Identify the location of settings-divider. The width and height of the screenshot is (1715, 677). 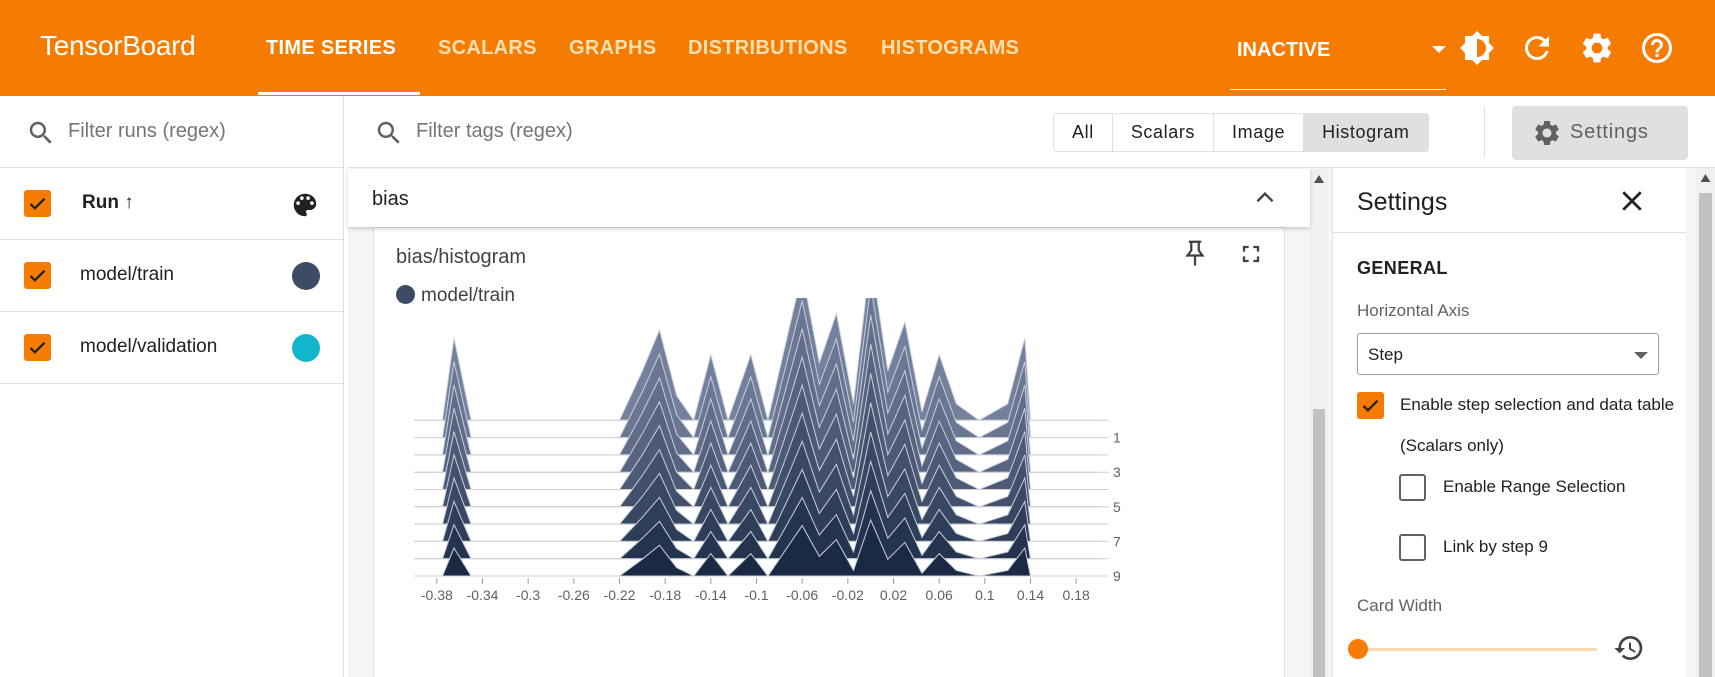
(1509, 232).